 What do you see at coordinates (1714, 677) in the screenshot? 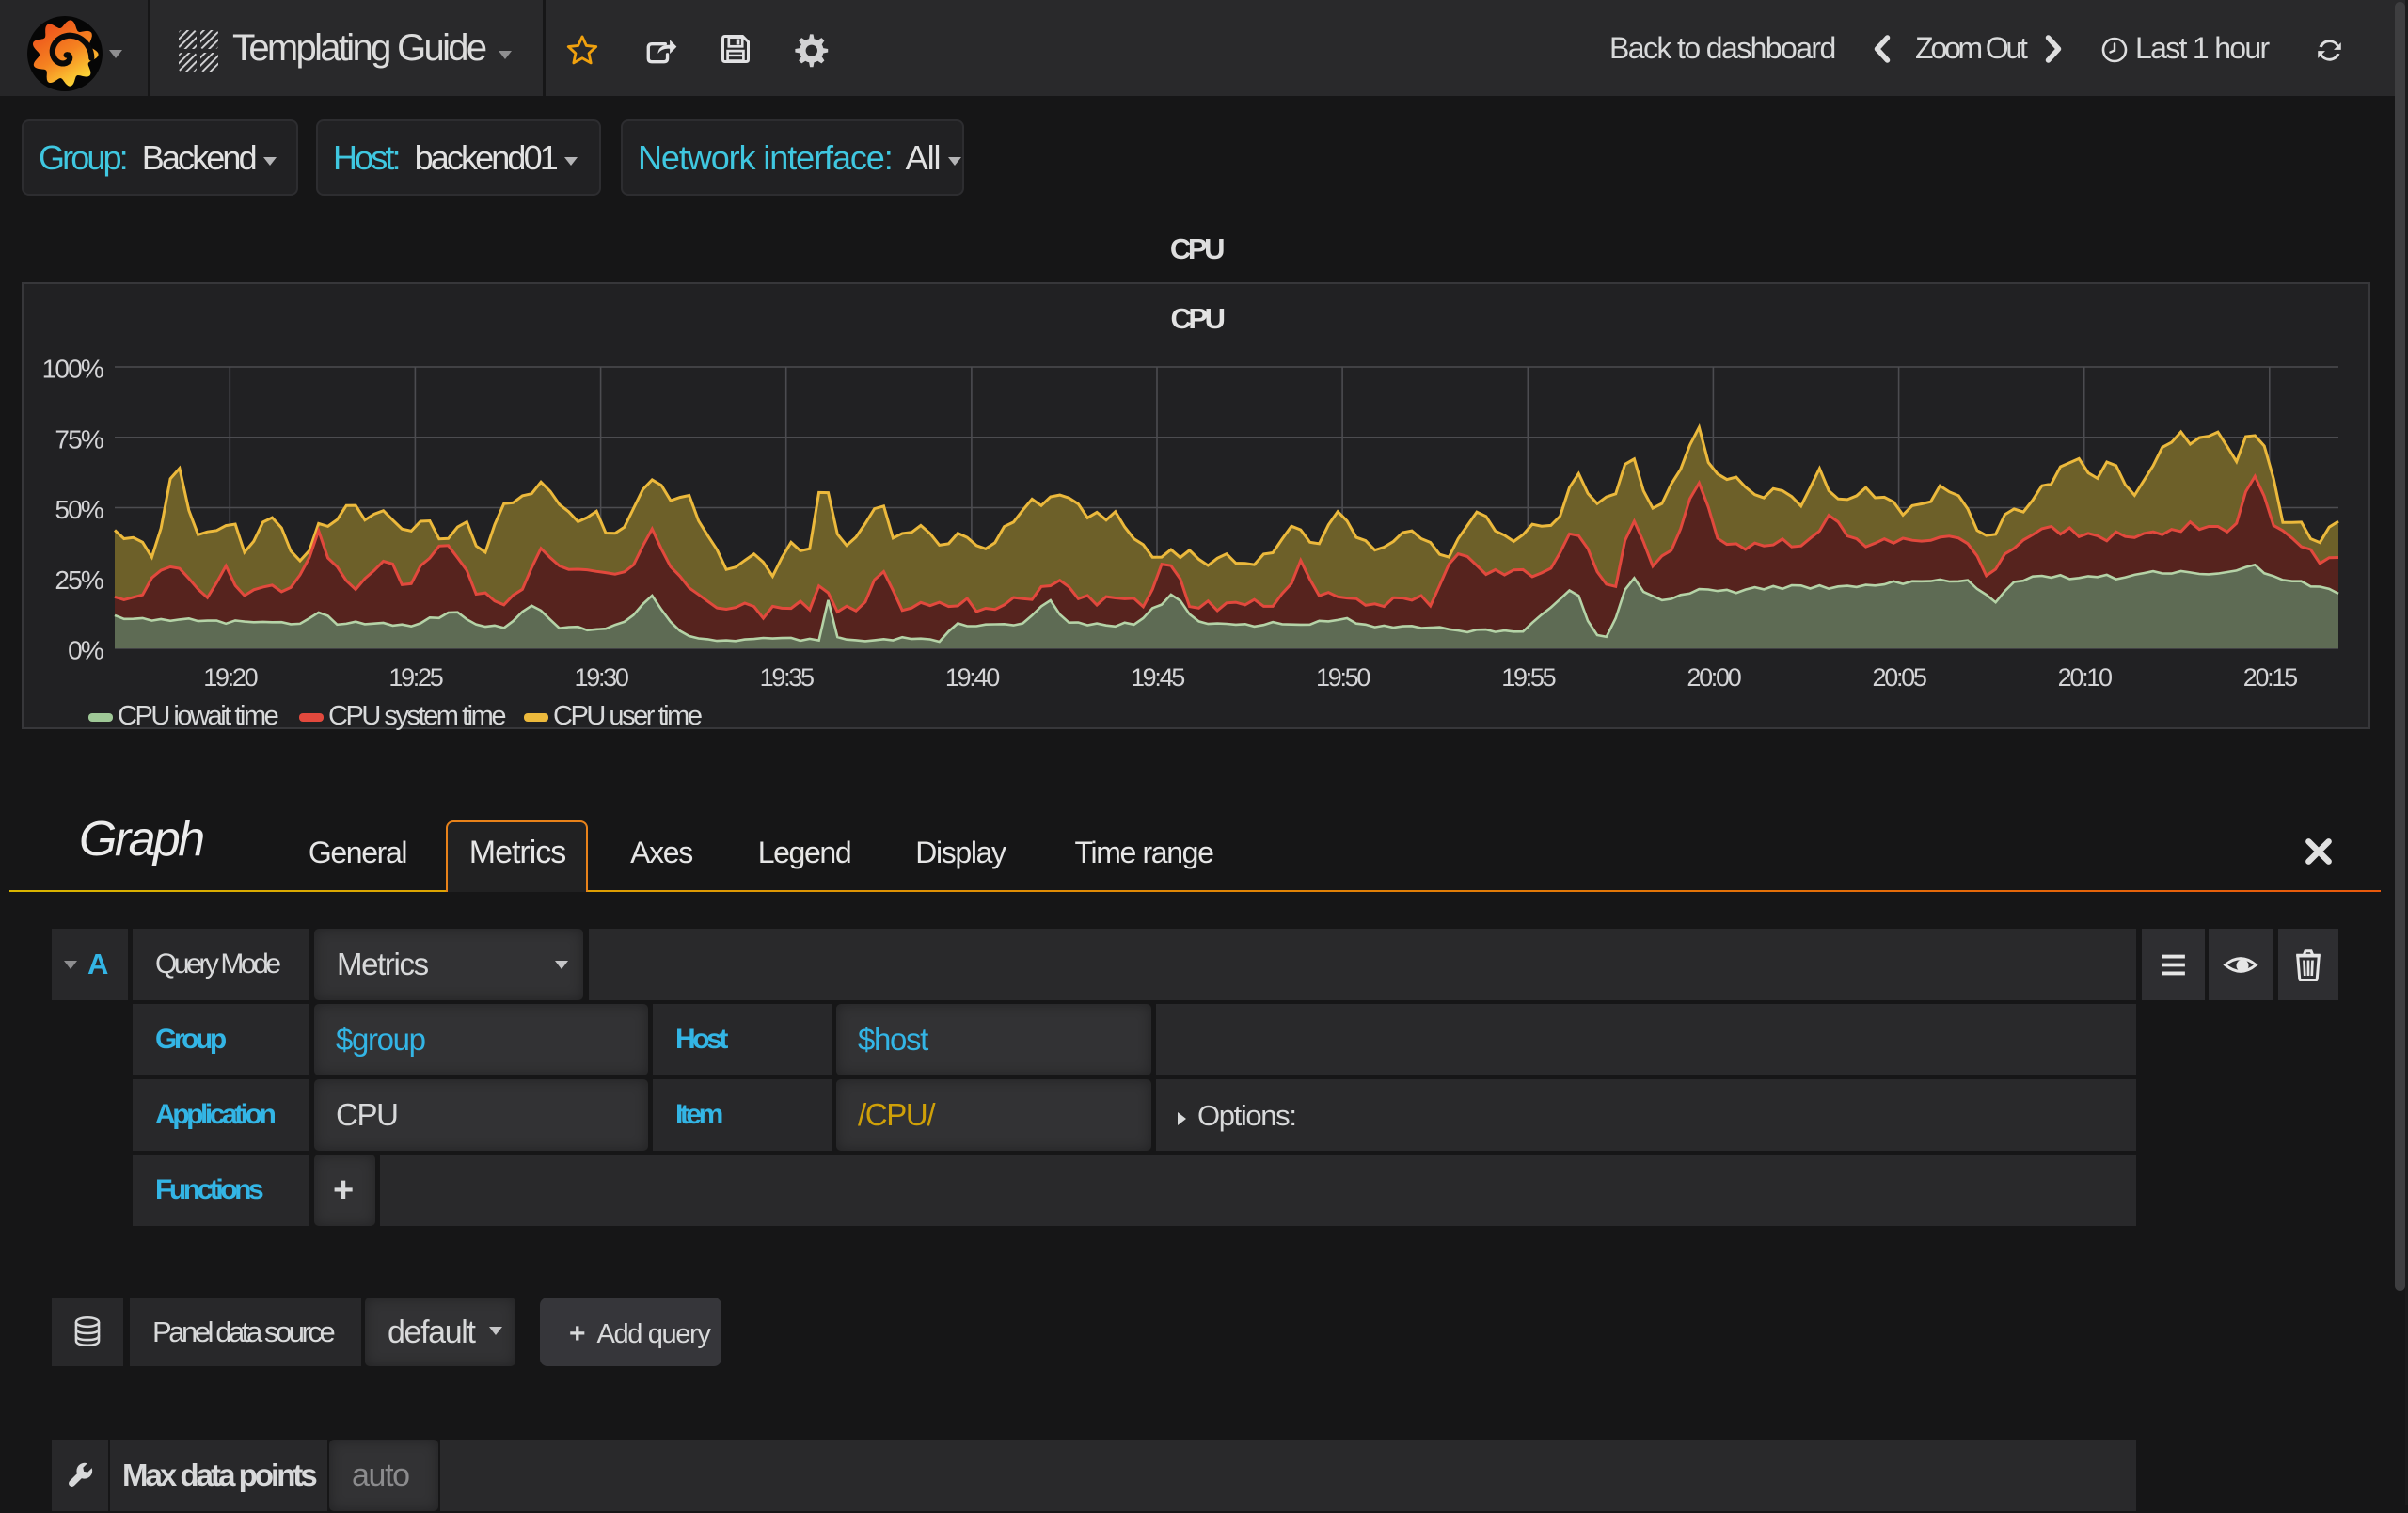
I see `svg-text: 20:00` at bounding box center [1714, 677].